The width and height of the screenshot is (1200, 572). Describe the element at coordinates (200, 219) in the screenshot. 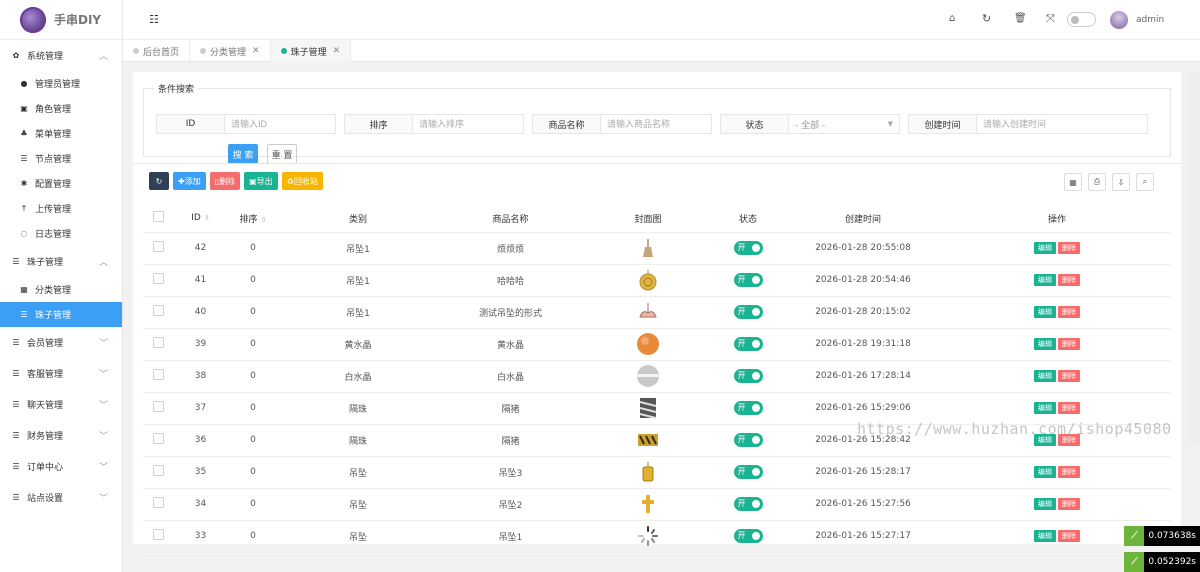

I see `col-id: ID ⇳` at that location.